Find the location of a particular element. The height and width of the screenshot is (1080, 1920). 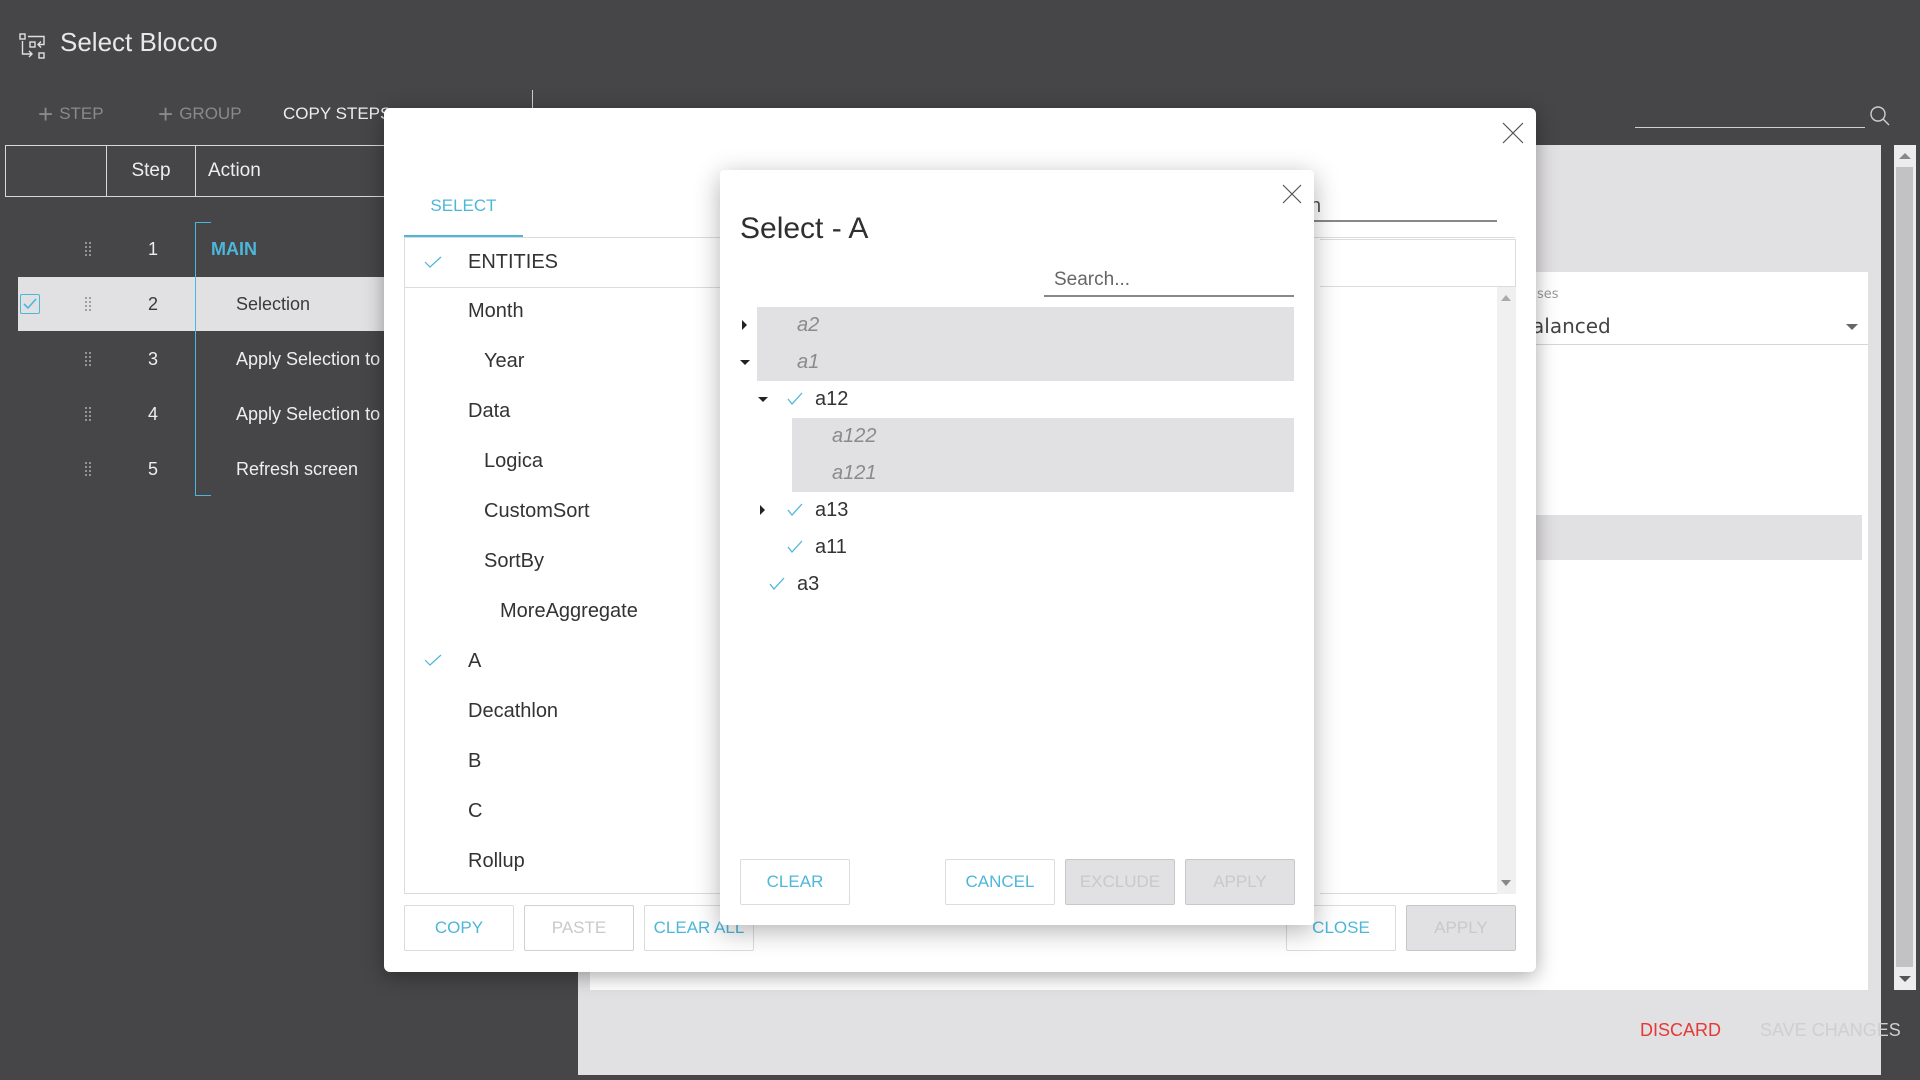

list-item: Logica is located at coordinates (565, 461).